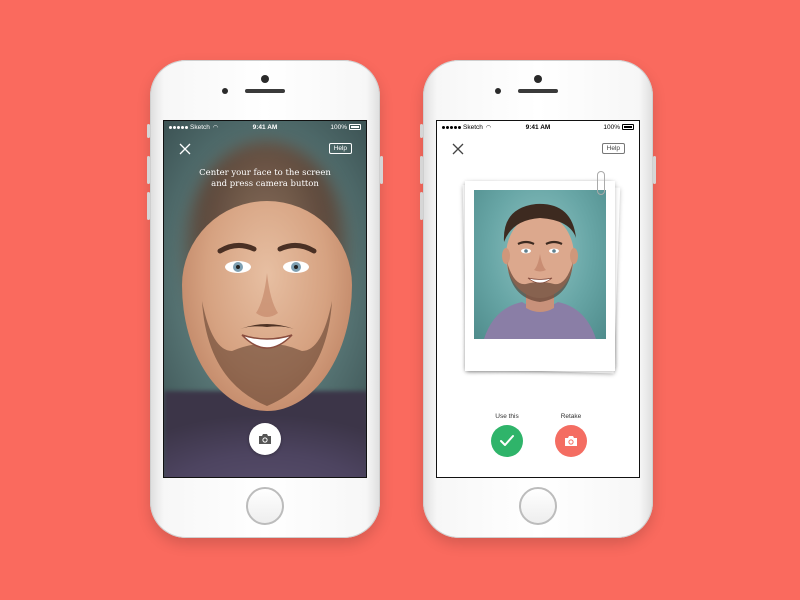 The image size is (800, 600). I want to click on shutter-button, so click(265, 439).